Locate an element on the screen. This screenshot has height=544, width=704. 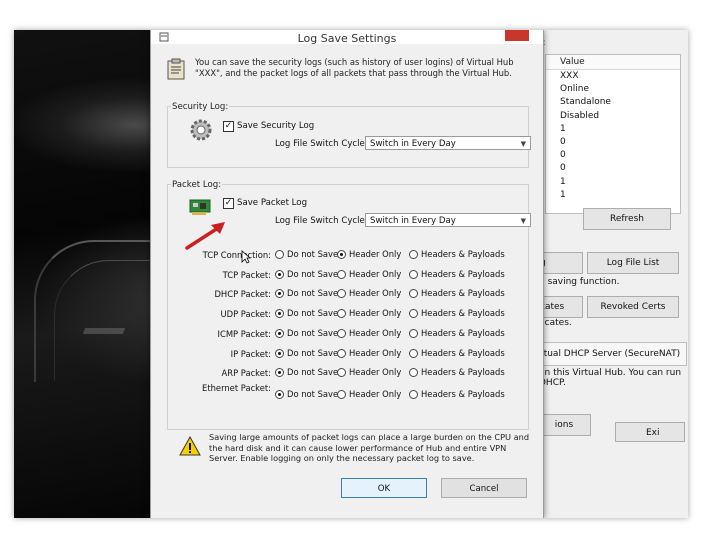
clipboard-icon is located at coordinates (176, 69).